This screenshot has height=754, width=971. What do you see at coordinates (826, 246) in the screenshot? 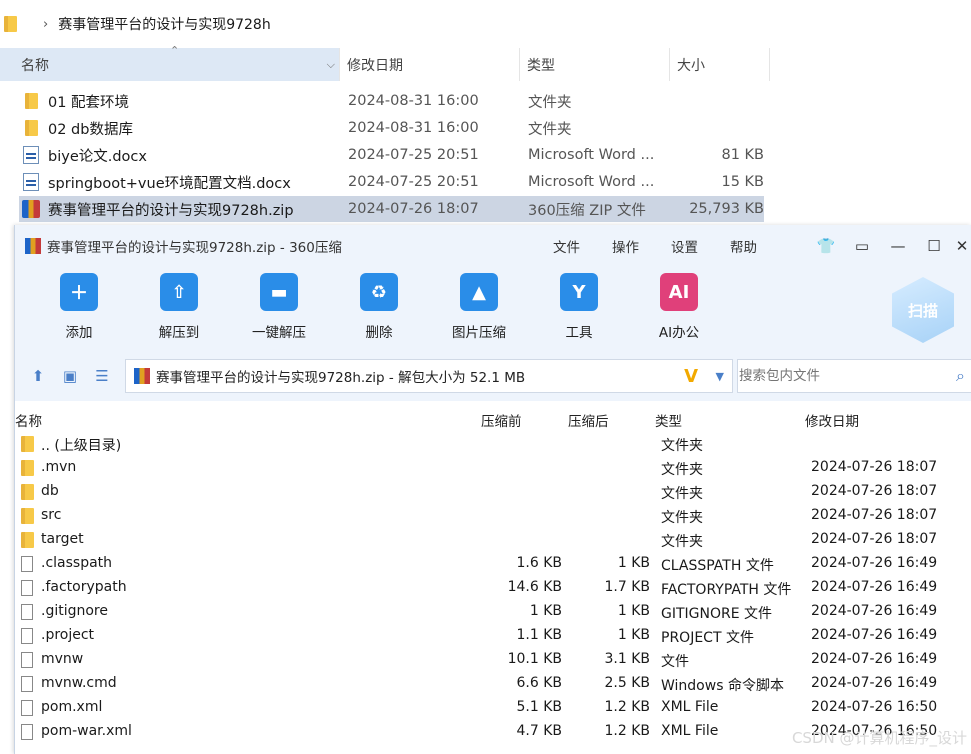
I see `skin-icon: 👕` at bounding box center [826, 246].